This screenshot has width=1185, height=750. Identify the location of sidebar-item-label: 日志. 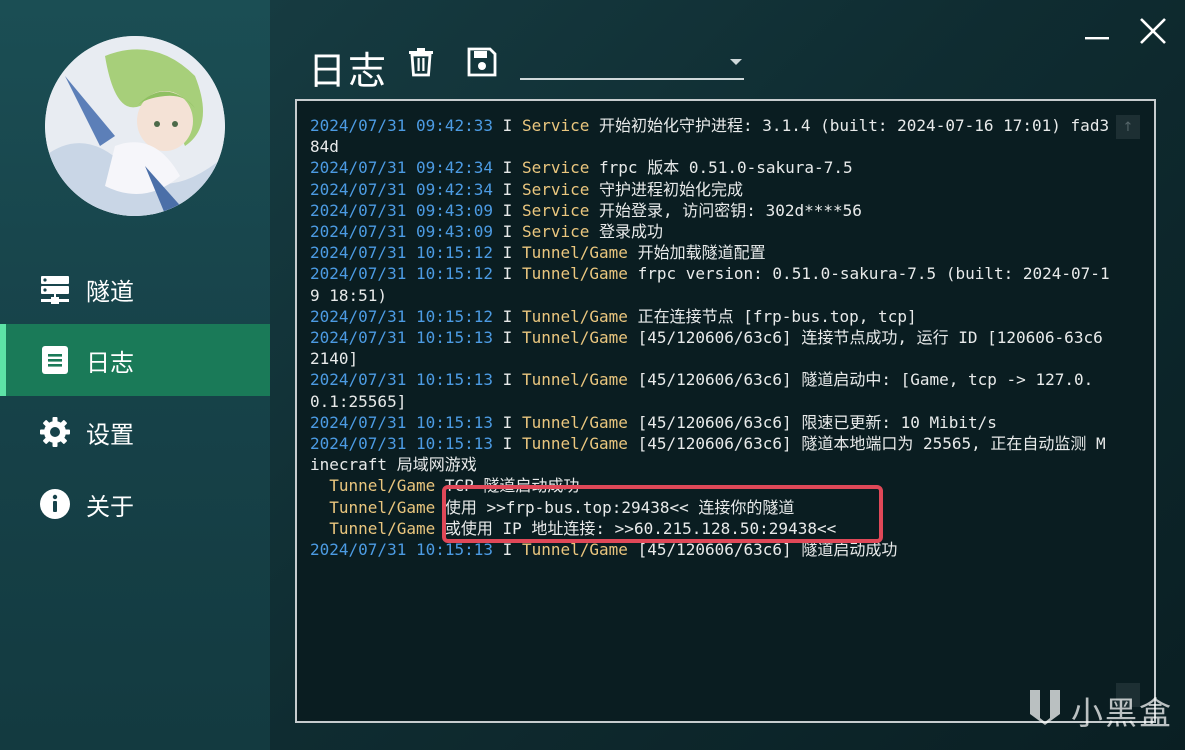
(110, 362).